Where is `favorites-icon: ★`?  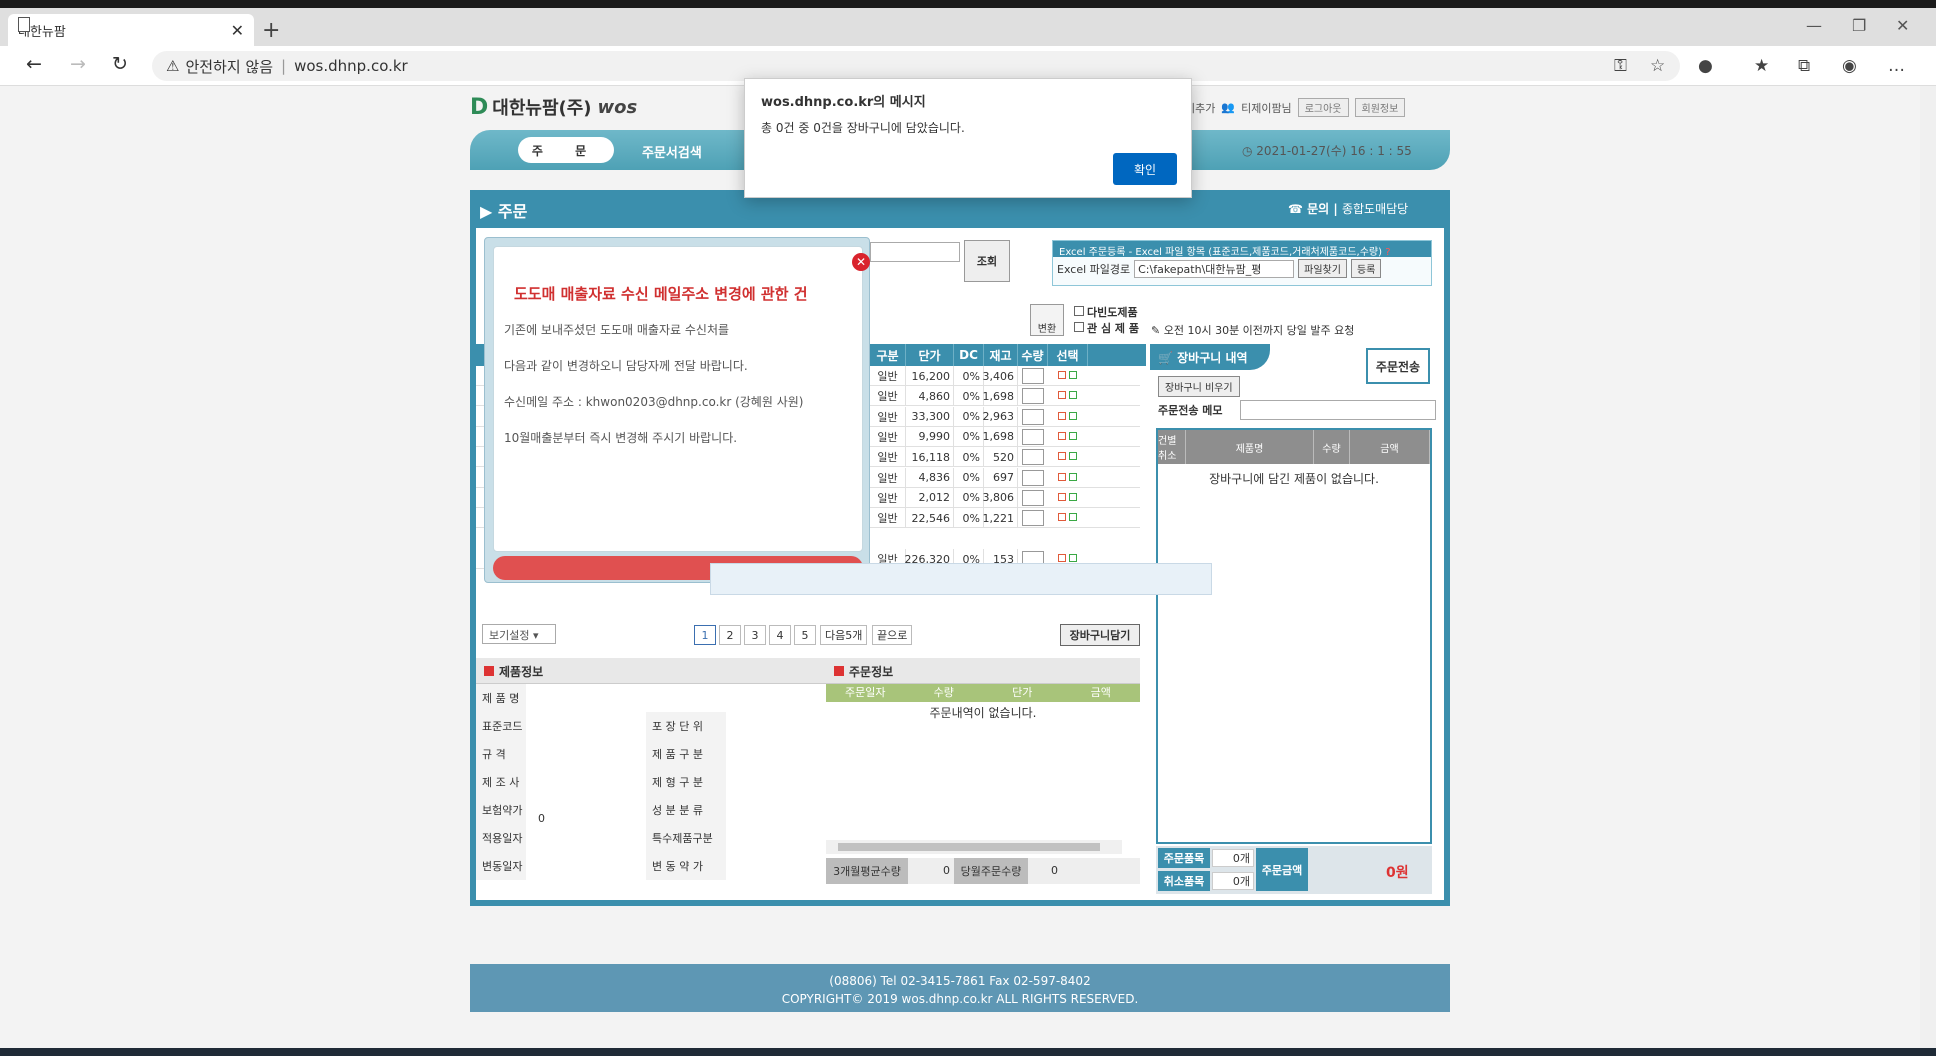 favorites-icon: ★ is located at coordinates (1761, 66).